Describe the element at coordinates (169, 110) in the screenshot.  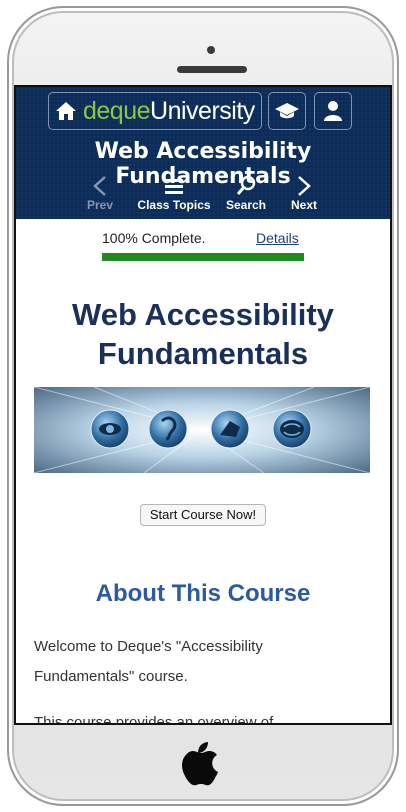
I see `logo-text: dequeUniversity` at that location.